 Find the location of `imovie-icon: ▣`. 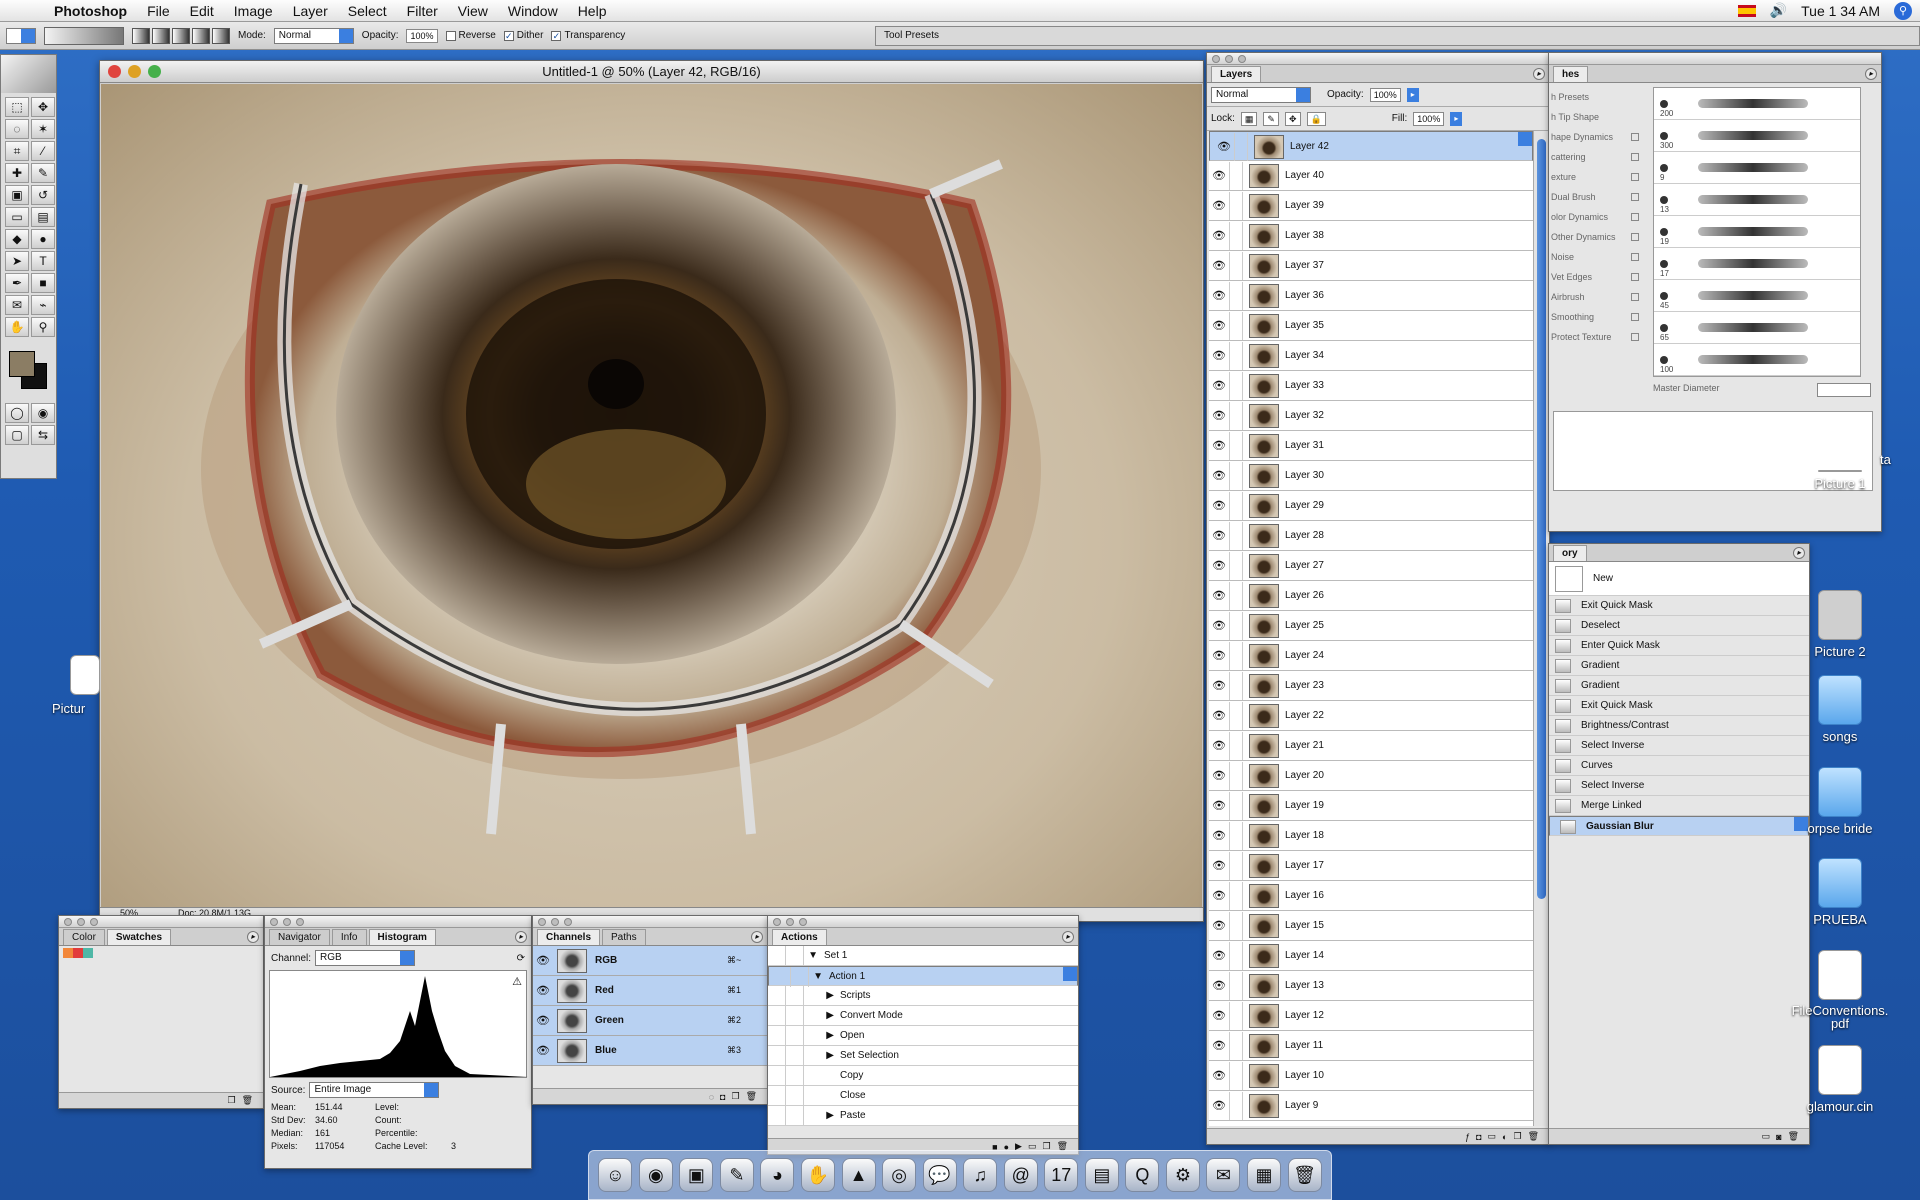

imovie-icon: ▣ is located at coordinates (696, 1175).